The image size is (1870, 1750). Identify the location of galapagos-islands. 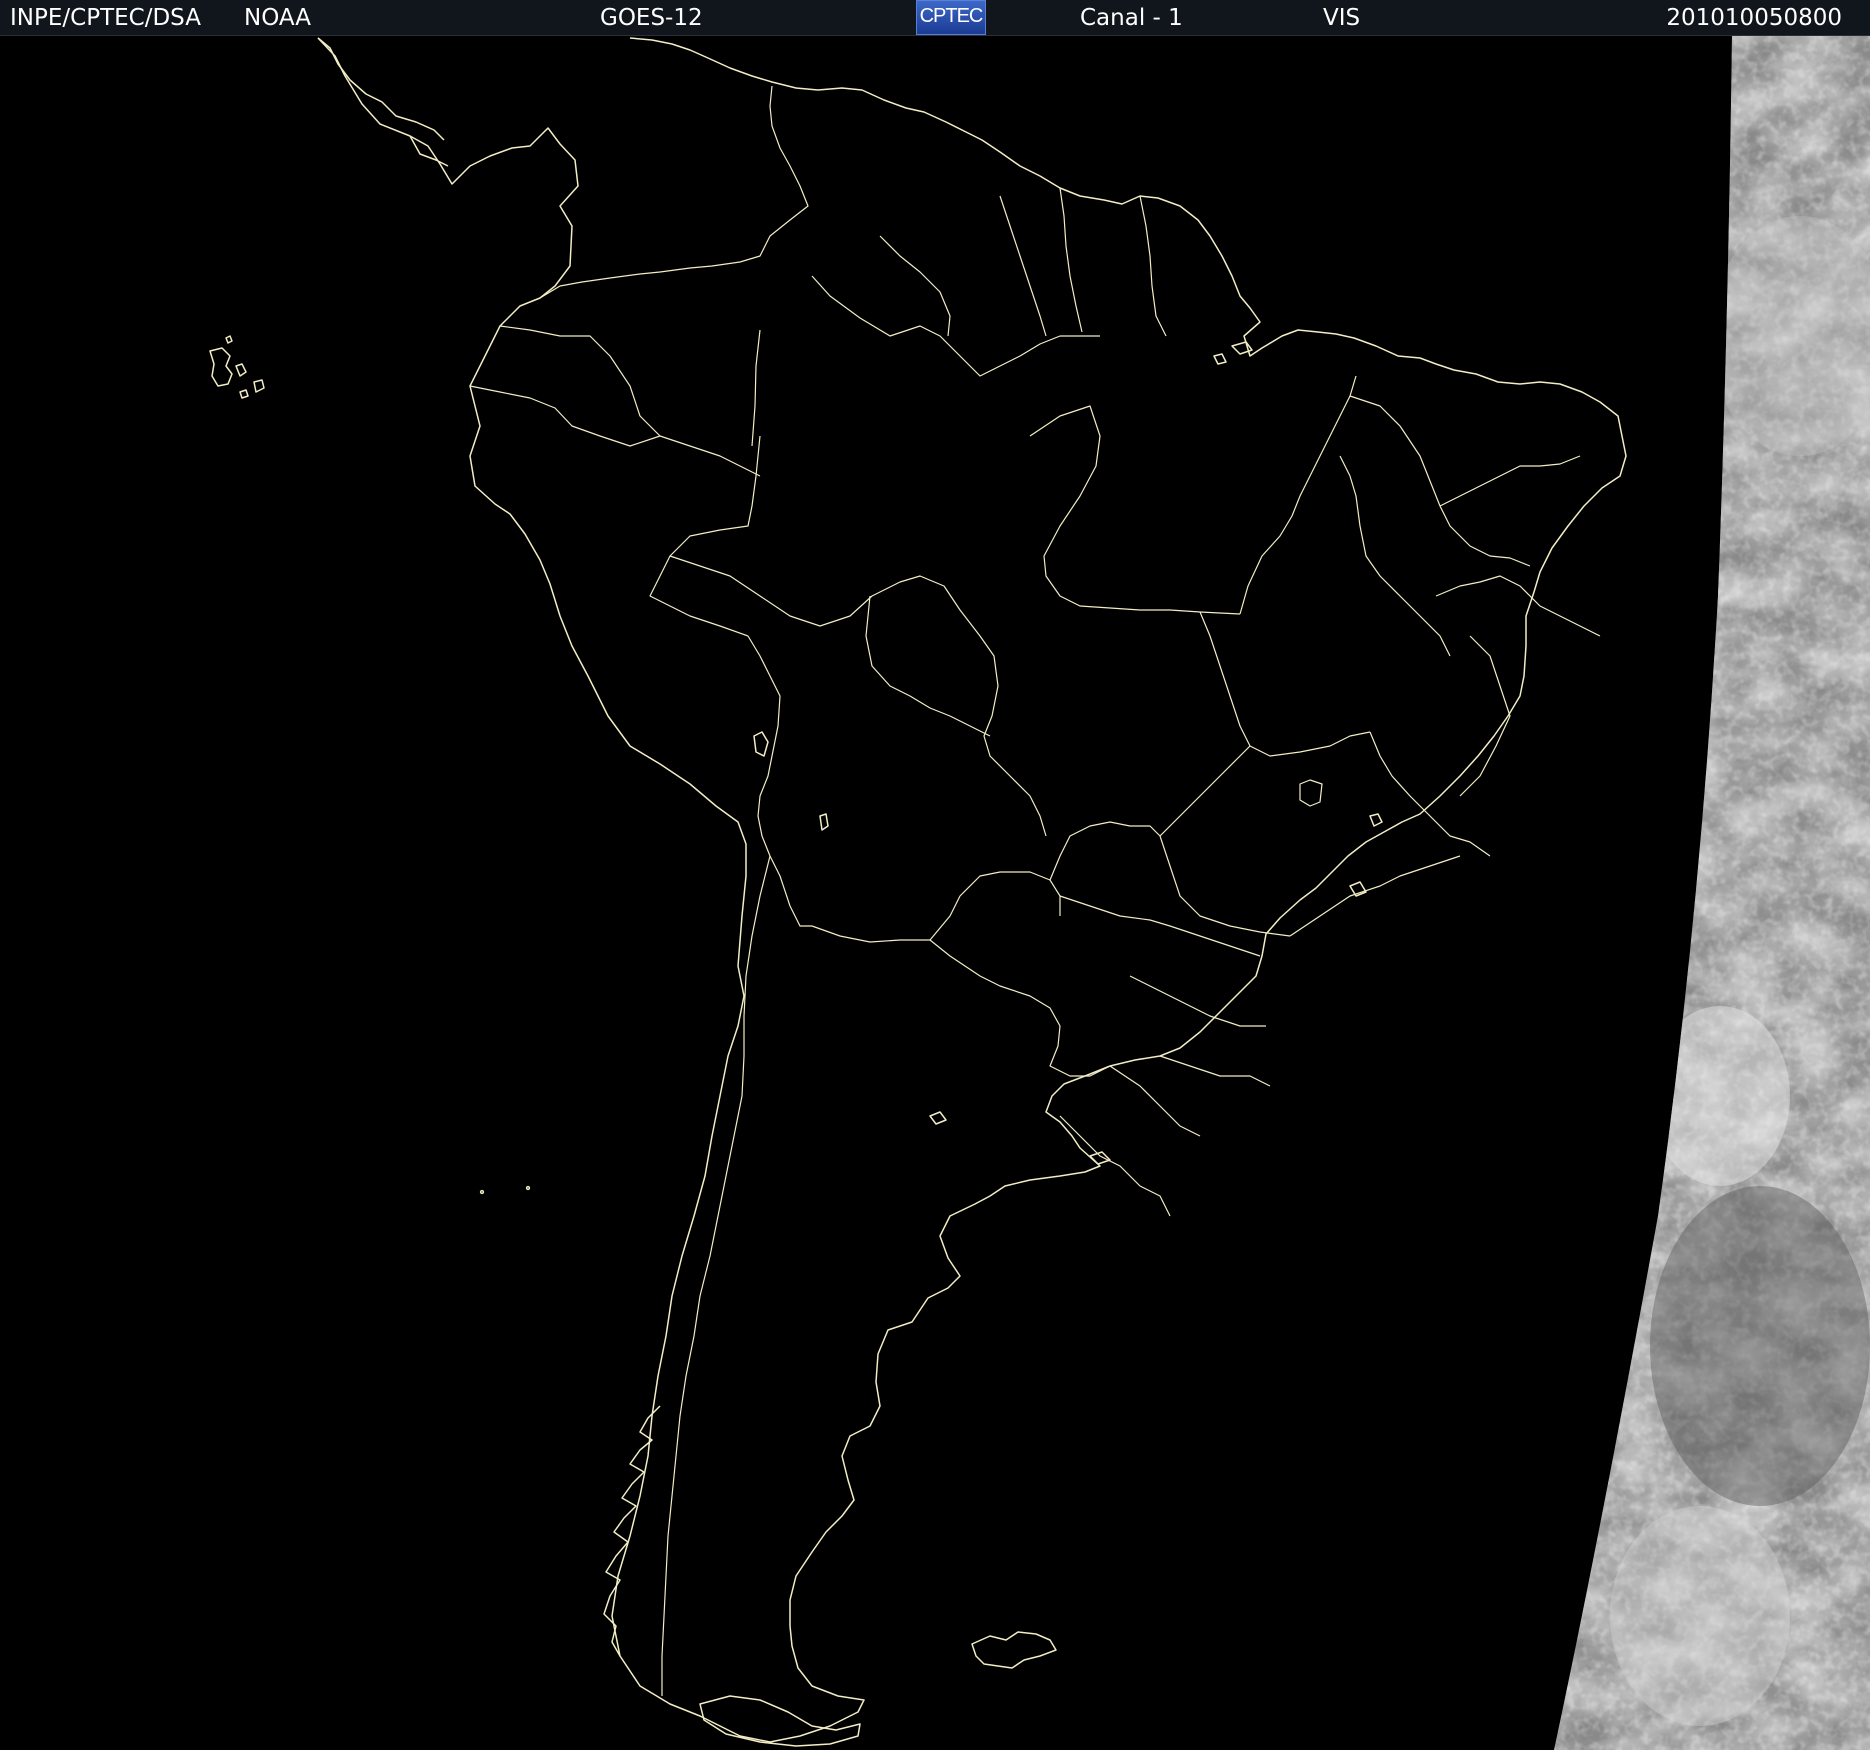
(237, 367).